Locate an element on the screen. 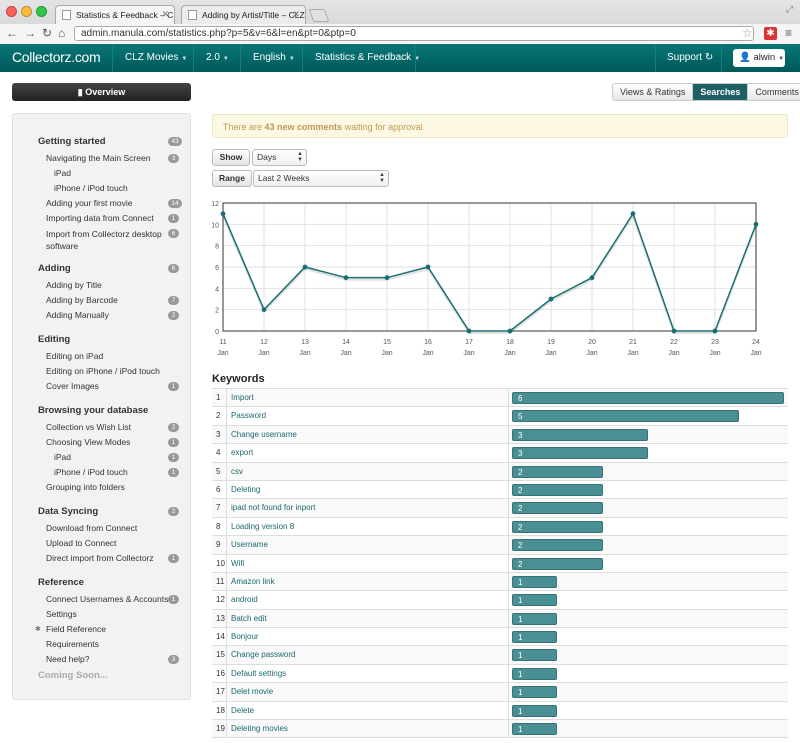  sidebar-item: Editing on iPhone / iPod touch is located at coordinates (103, 371).